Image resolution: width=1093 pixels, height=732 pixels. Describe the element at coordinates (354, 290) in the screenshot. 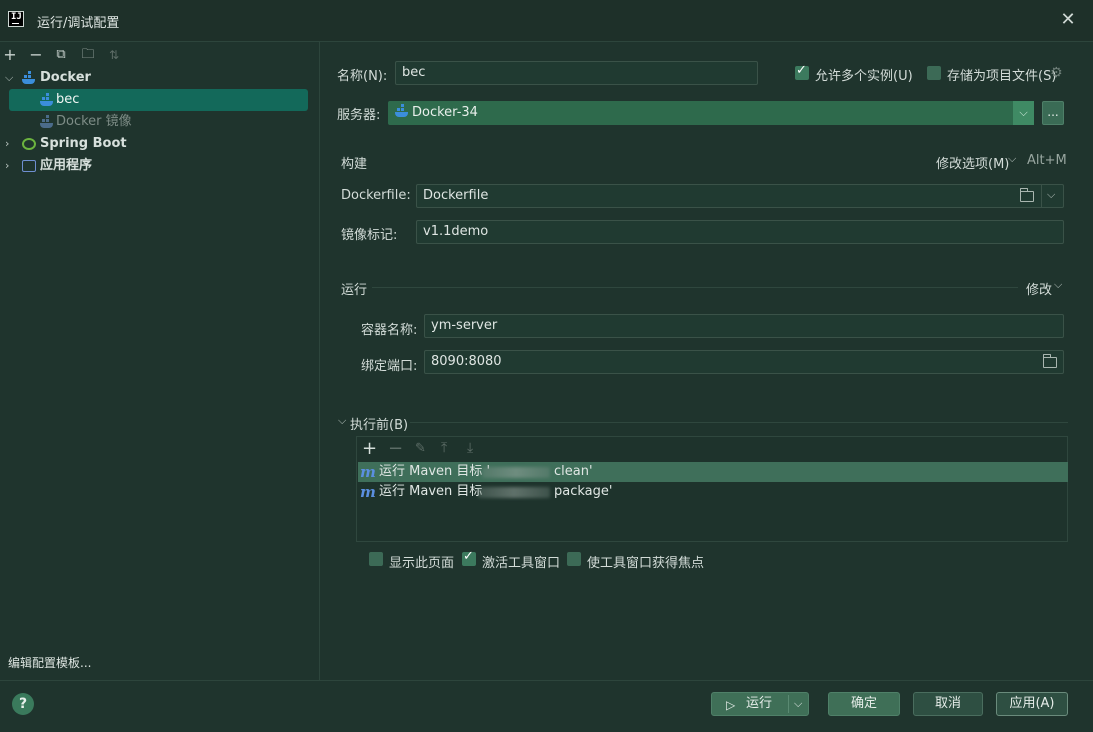

I see `run-section-title: 运行` at that location.